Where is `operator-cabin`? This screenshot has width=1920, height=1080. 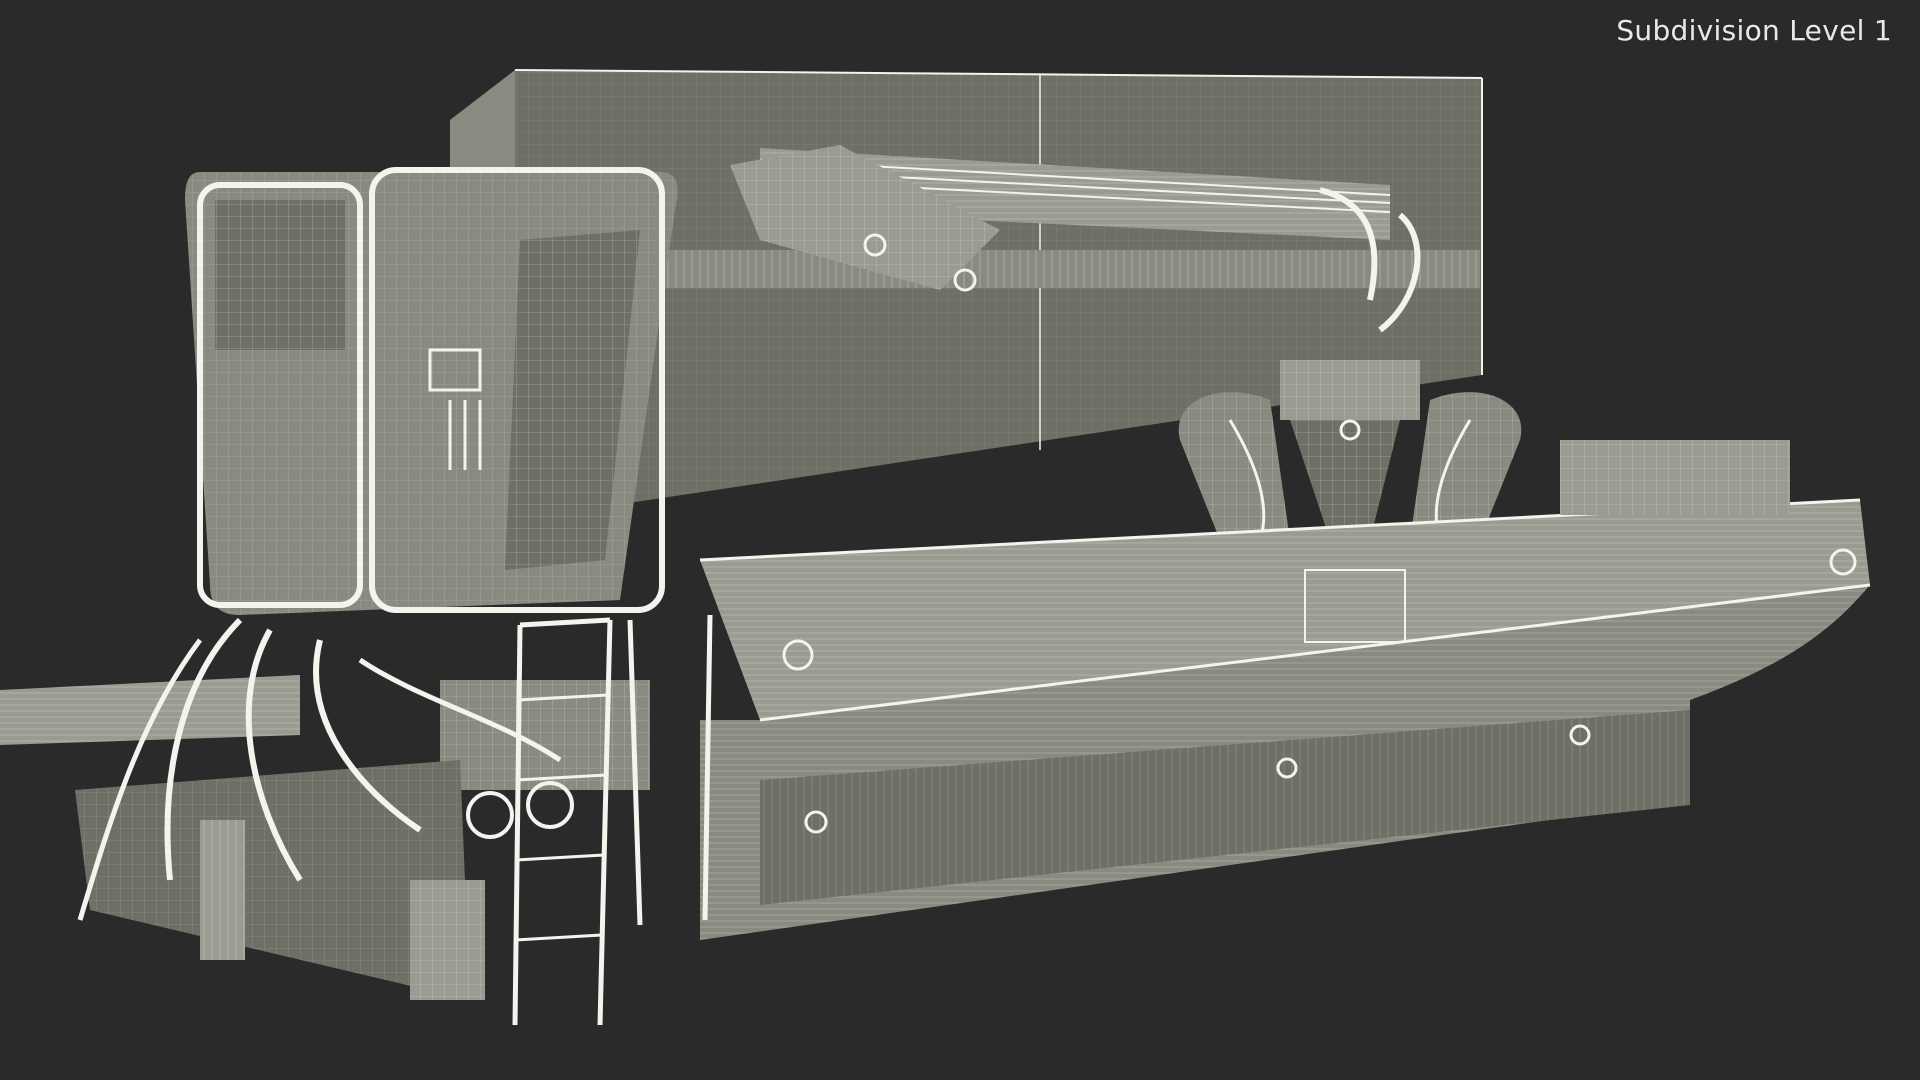
operator-cabin is located at coordinates (431, 391).